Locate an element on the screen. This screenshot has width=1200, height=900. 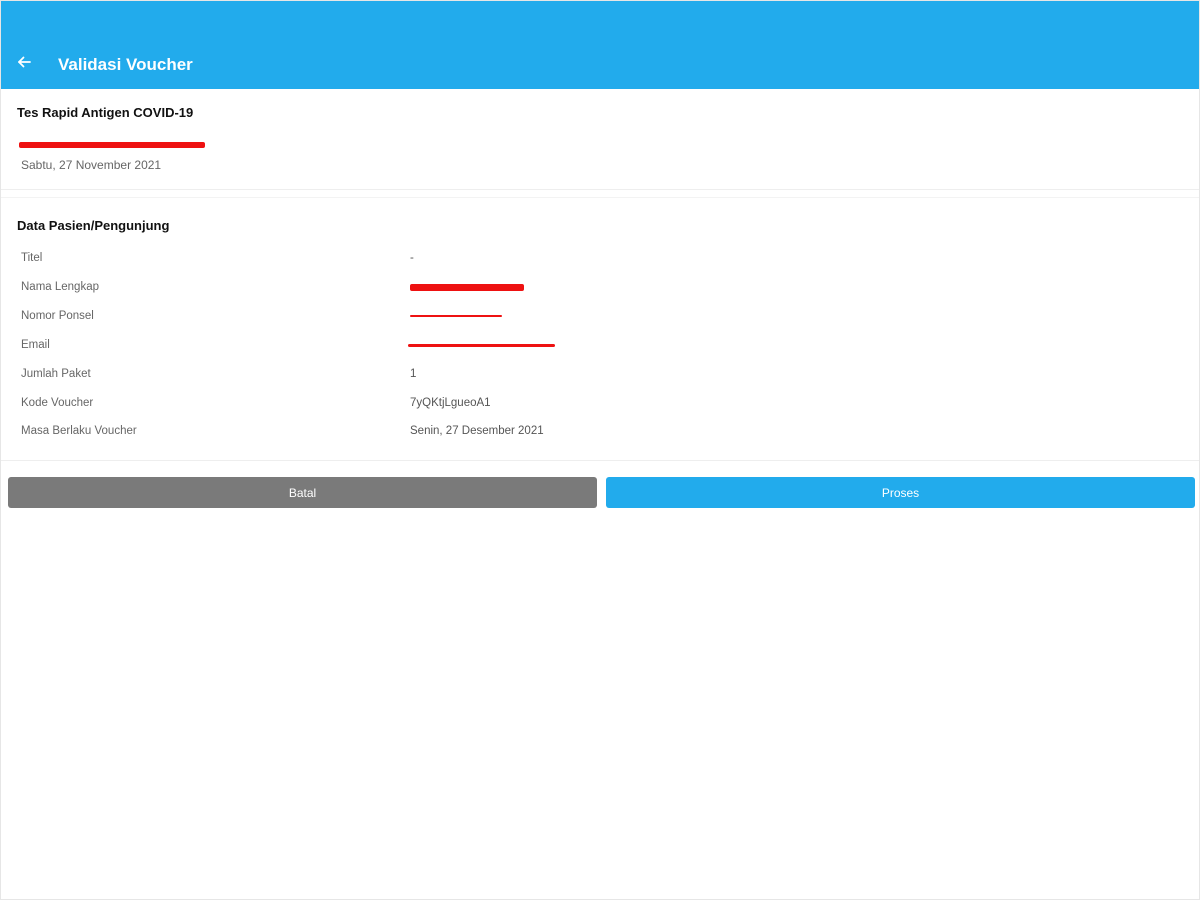
cancel-button-label: Batal is located at coordinates (302, 492).